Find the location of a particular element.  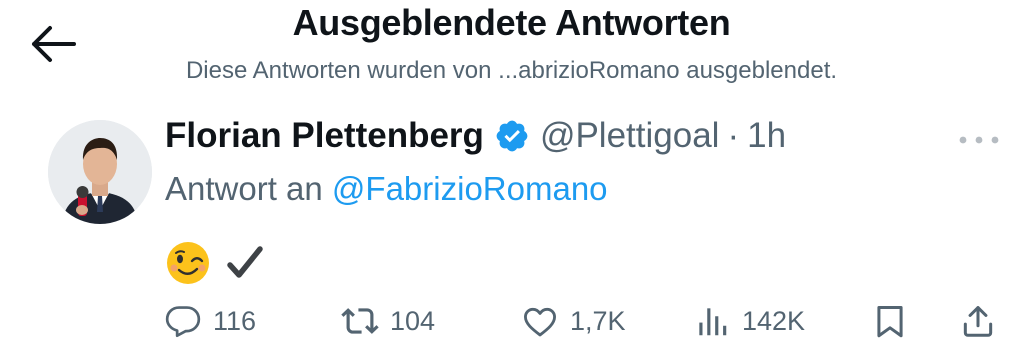

reply-prefix: Antwort an is located at coordinates (244, 188).